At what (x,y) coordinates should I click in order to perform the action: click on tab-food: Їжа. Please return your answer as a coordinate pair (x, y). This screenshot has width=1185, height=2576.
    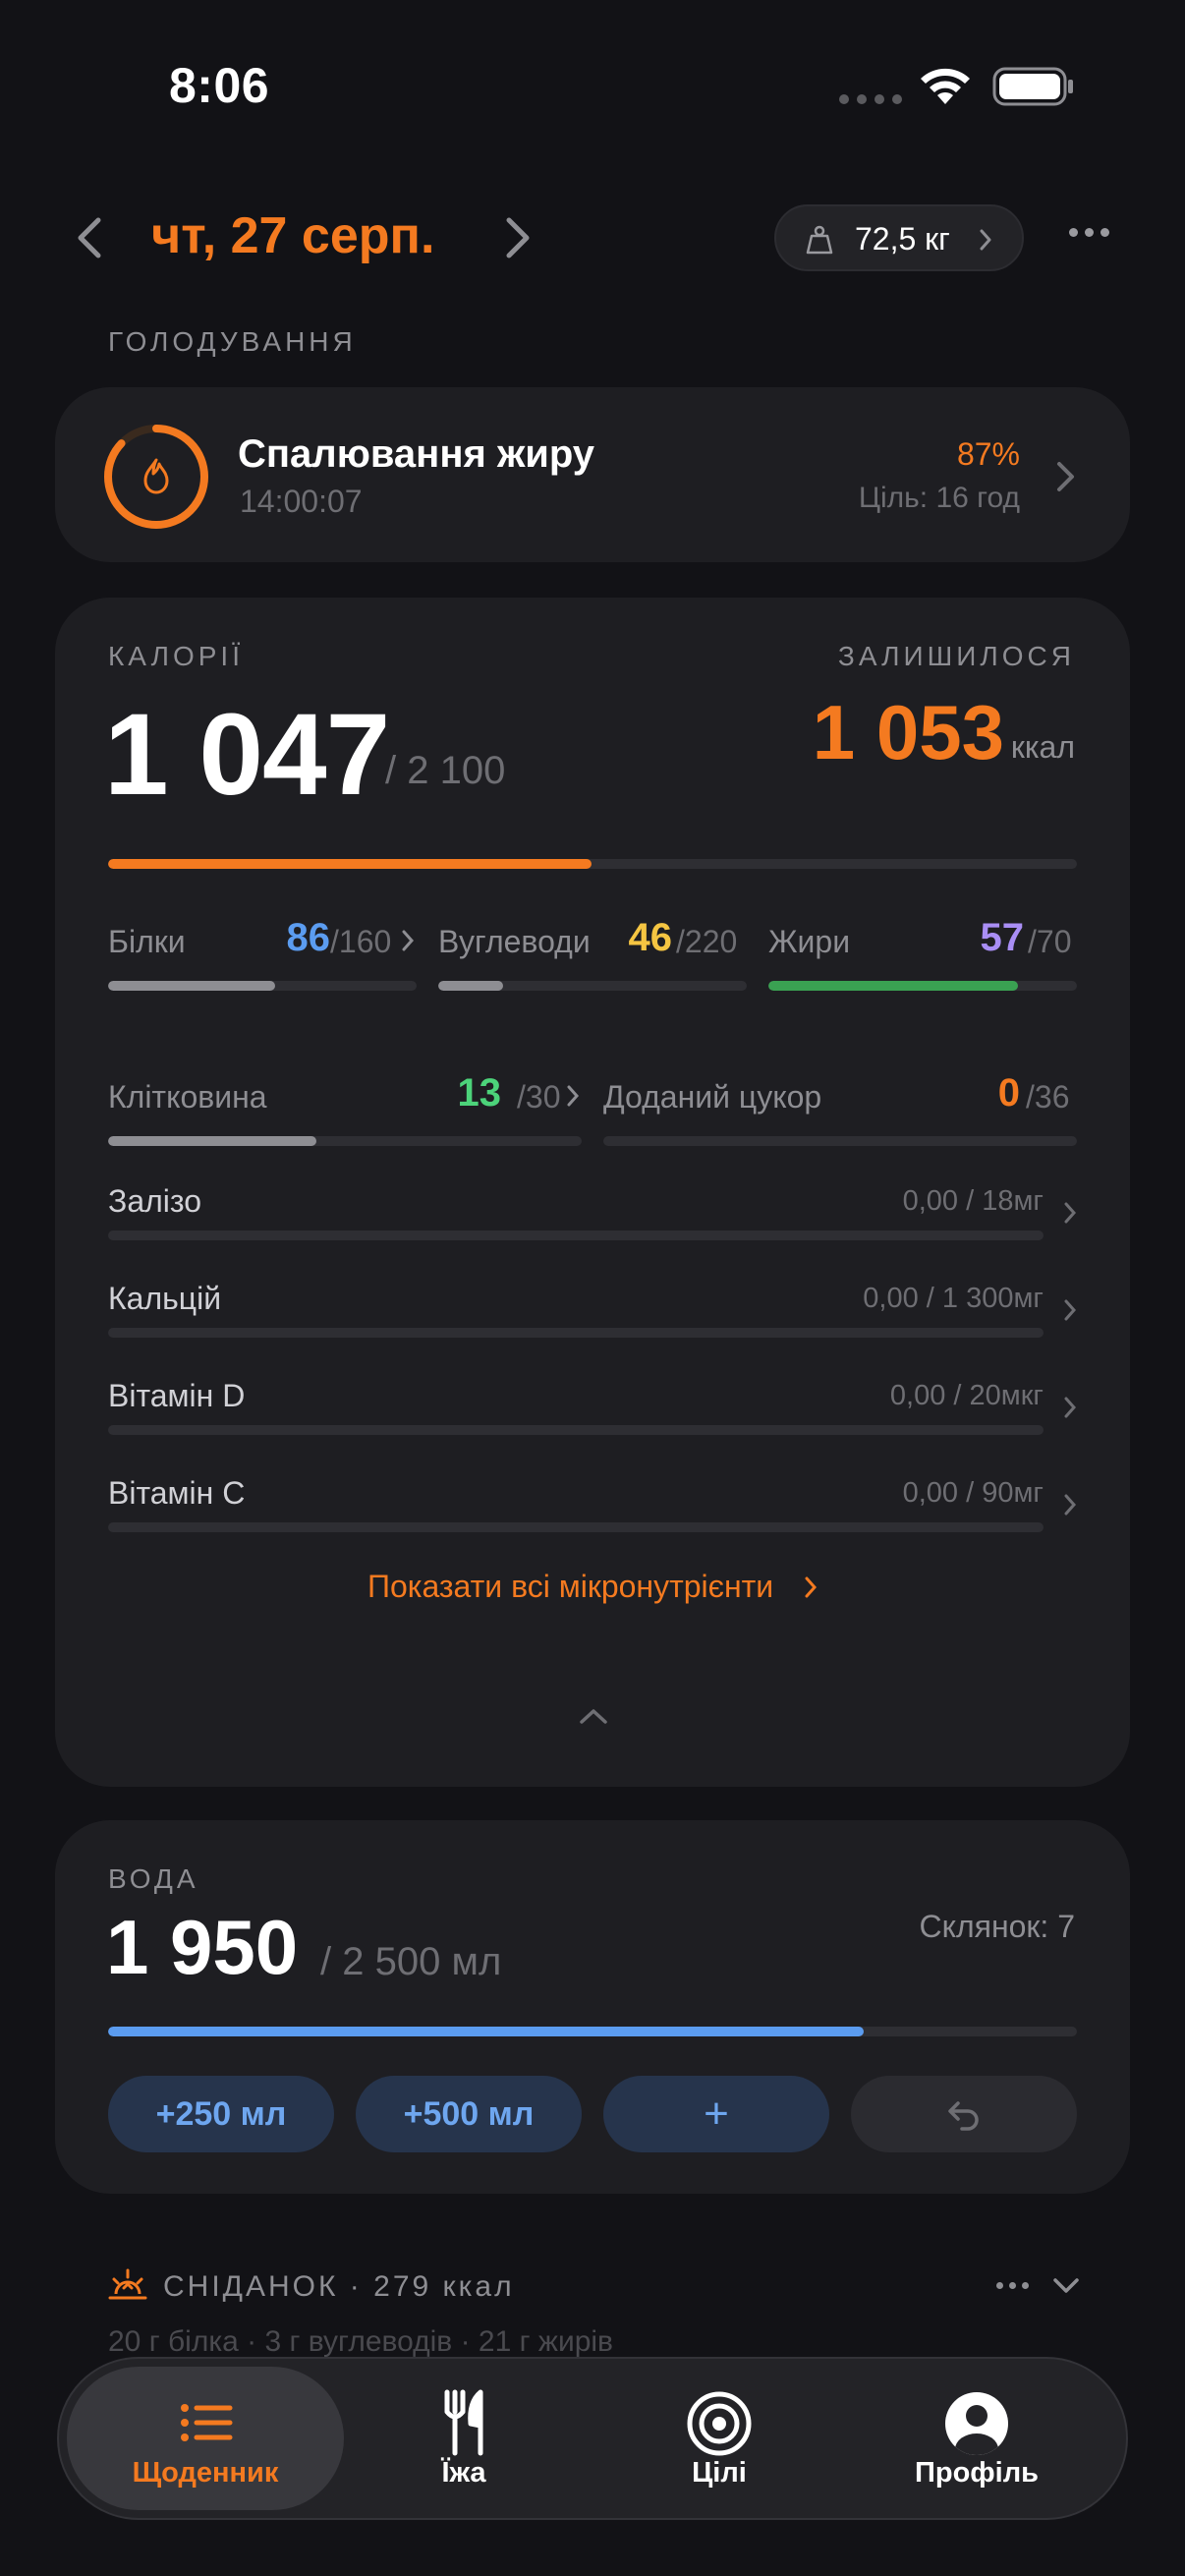
    Looking at the image, I should click on (464, 2438).